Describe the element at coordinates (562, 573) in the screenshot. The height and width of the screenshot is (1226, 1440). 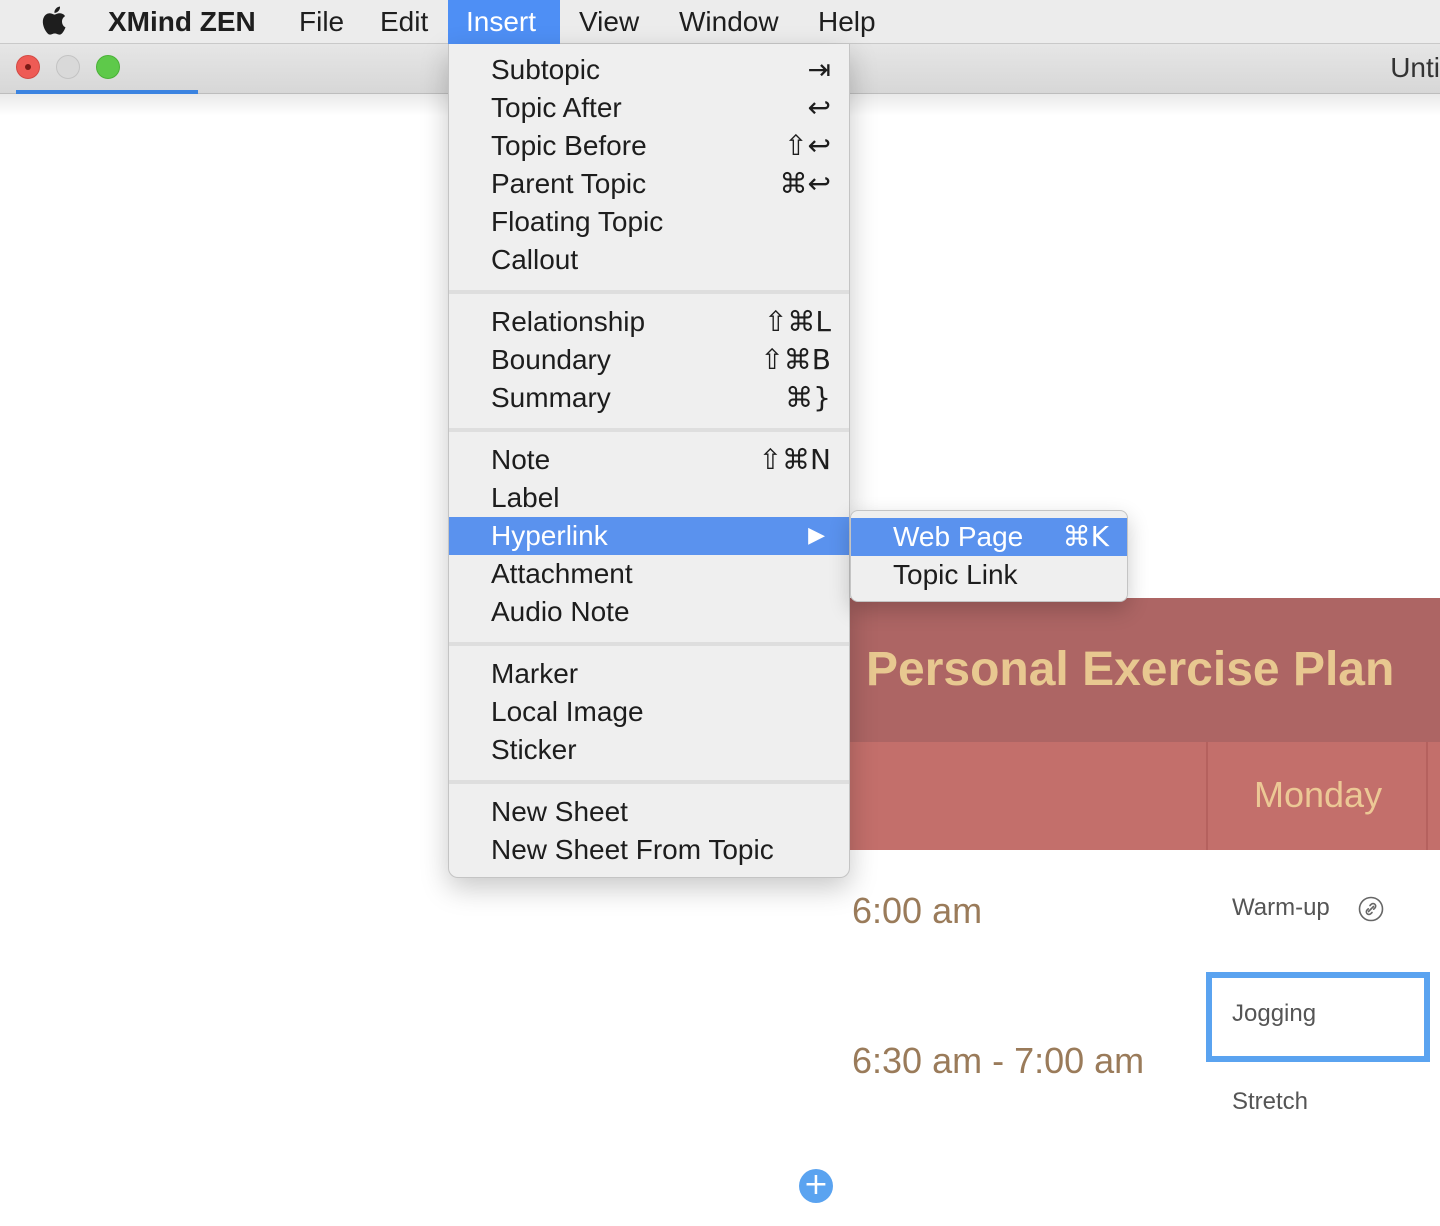
I see `menu-item-label: Attachment` at that location.